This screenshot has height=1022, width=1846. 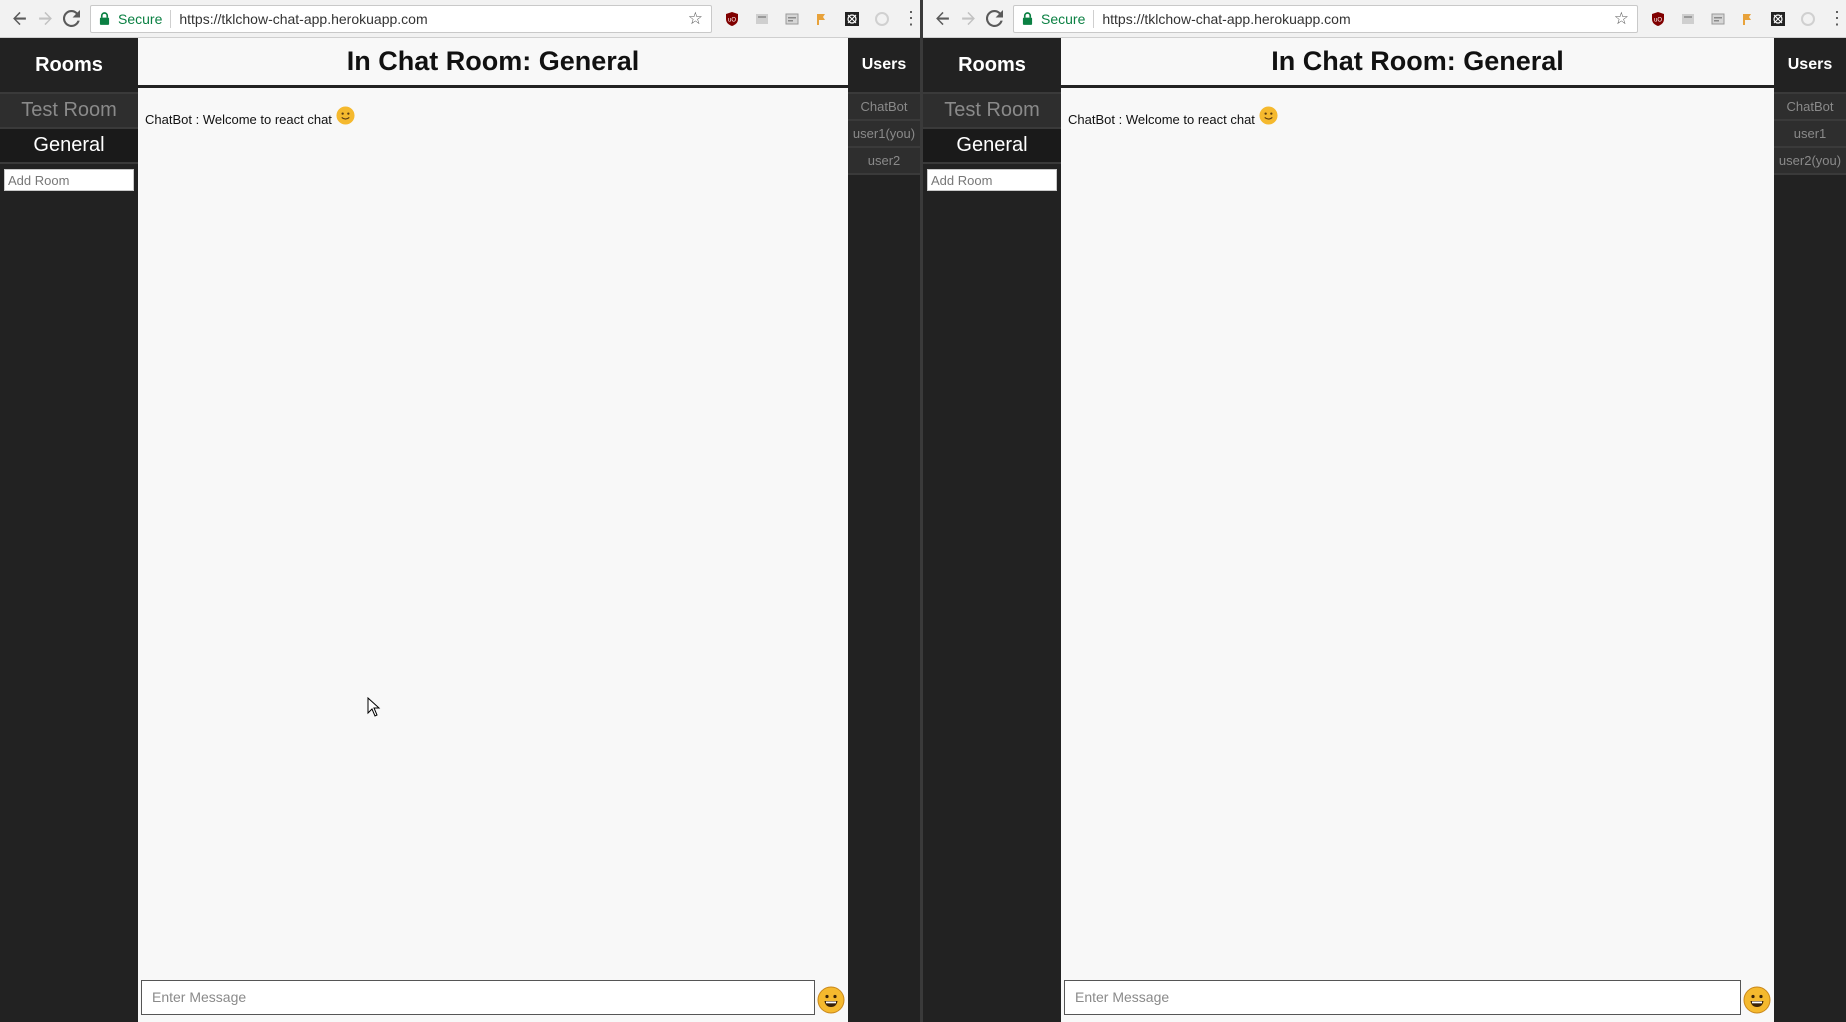 I want to click on mouse-cursor-icon, so click(x=374, y=707).